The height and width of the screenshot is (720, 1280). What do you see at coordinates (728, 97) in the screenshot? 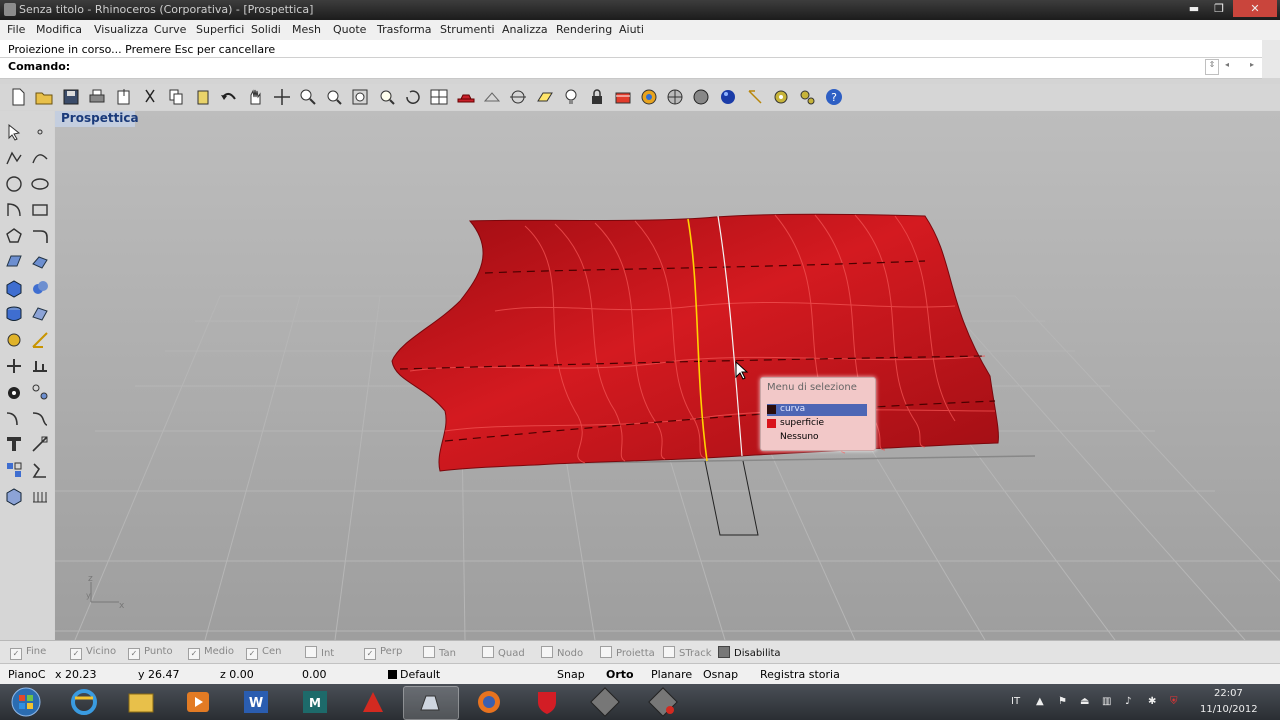
I see `render-icon` at bounding box center [728, 97].